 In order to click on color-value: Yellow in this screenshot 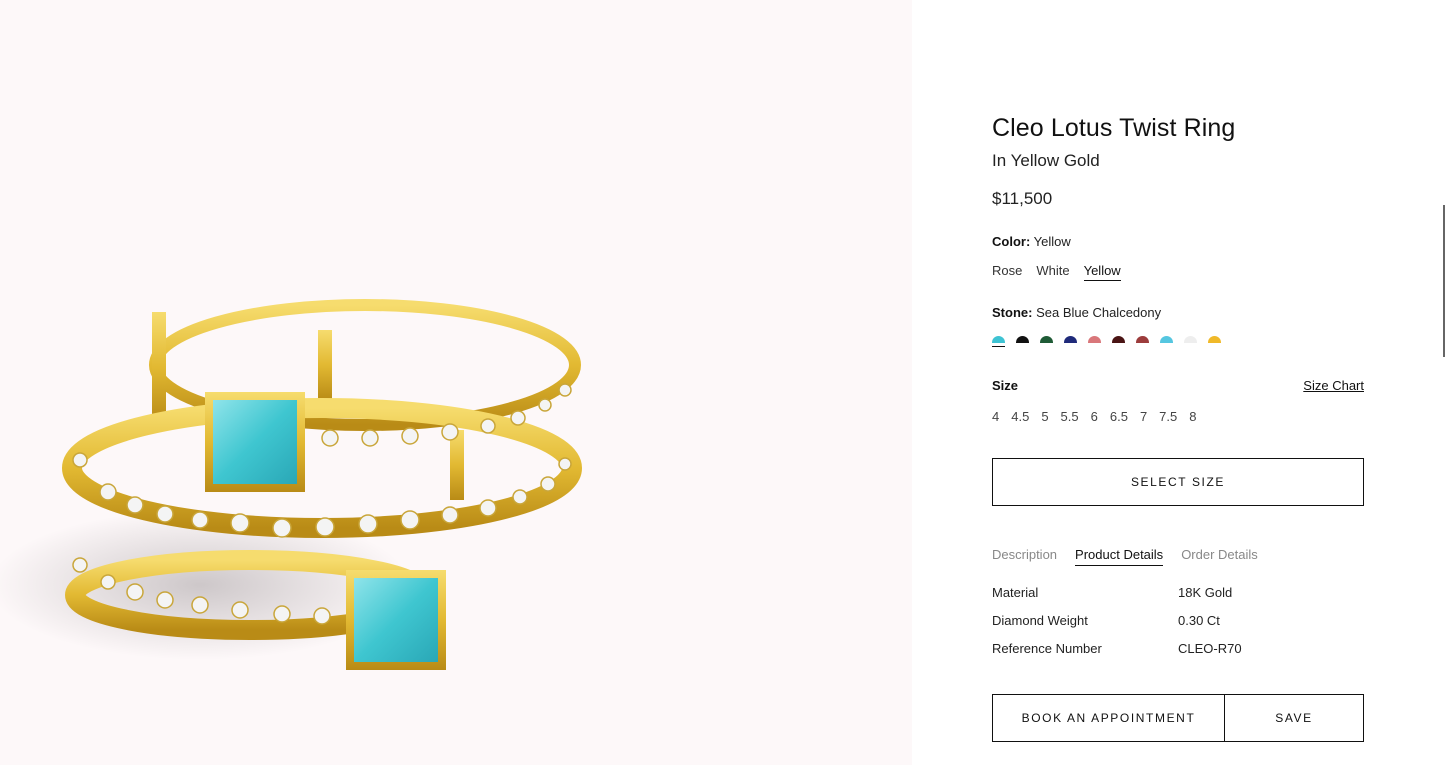, I will do `click(1052, 241)`.